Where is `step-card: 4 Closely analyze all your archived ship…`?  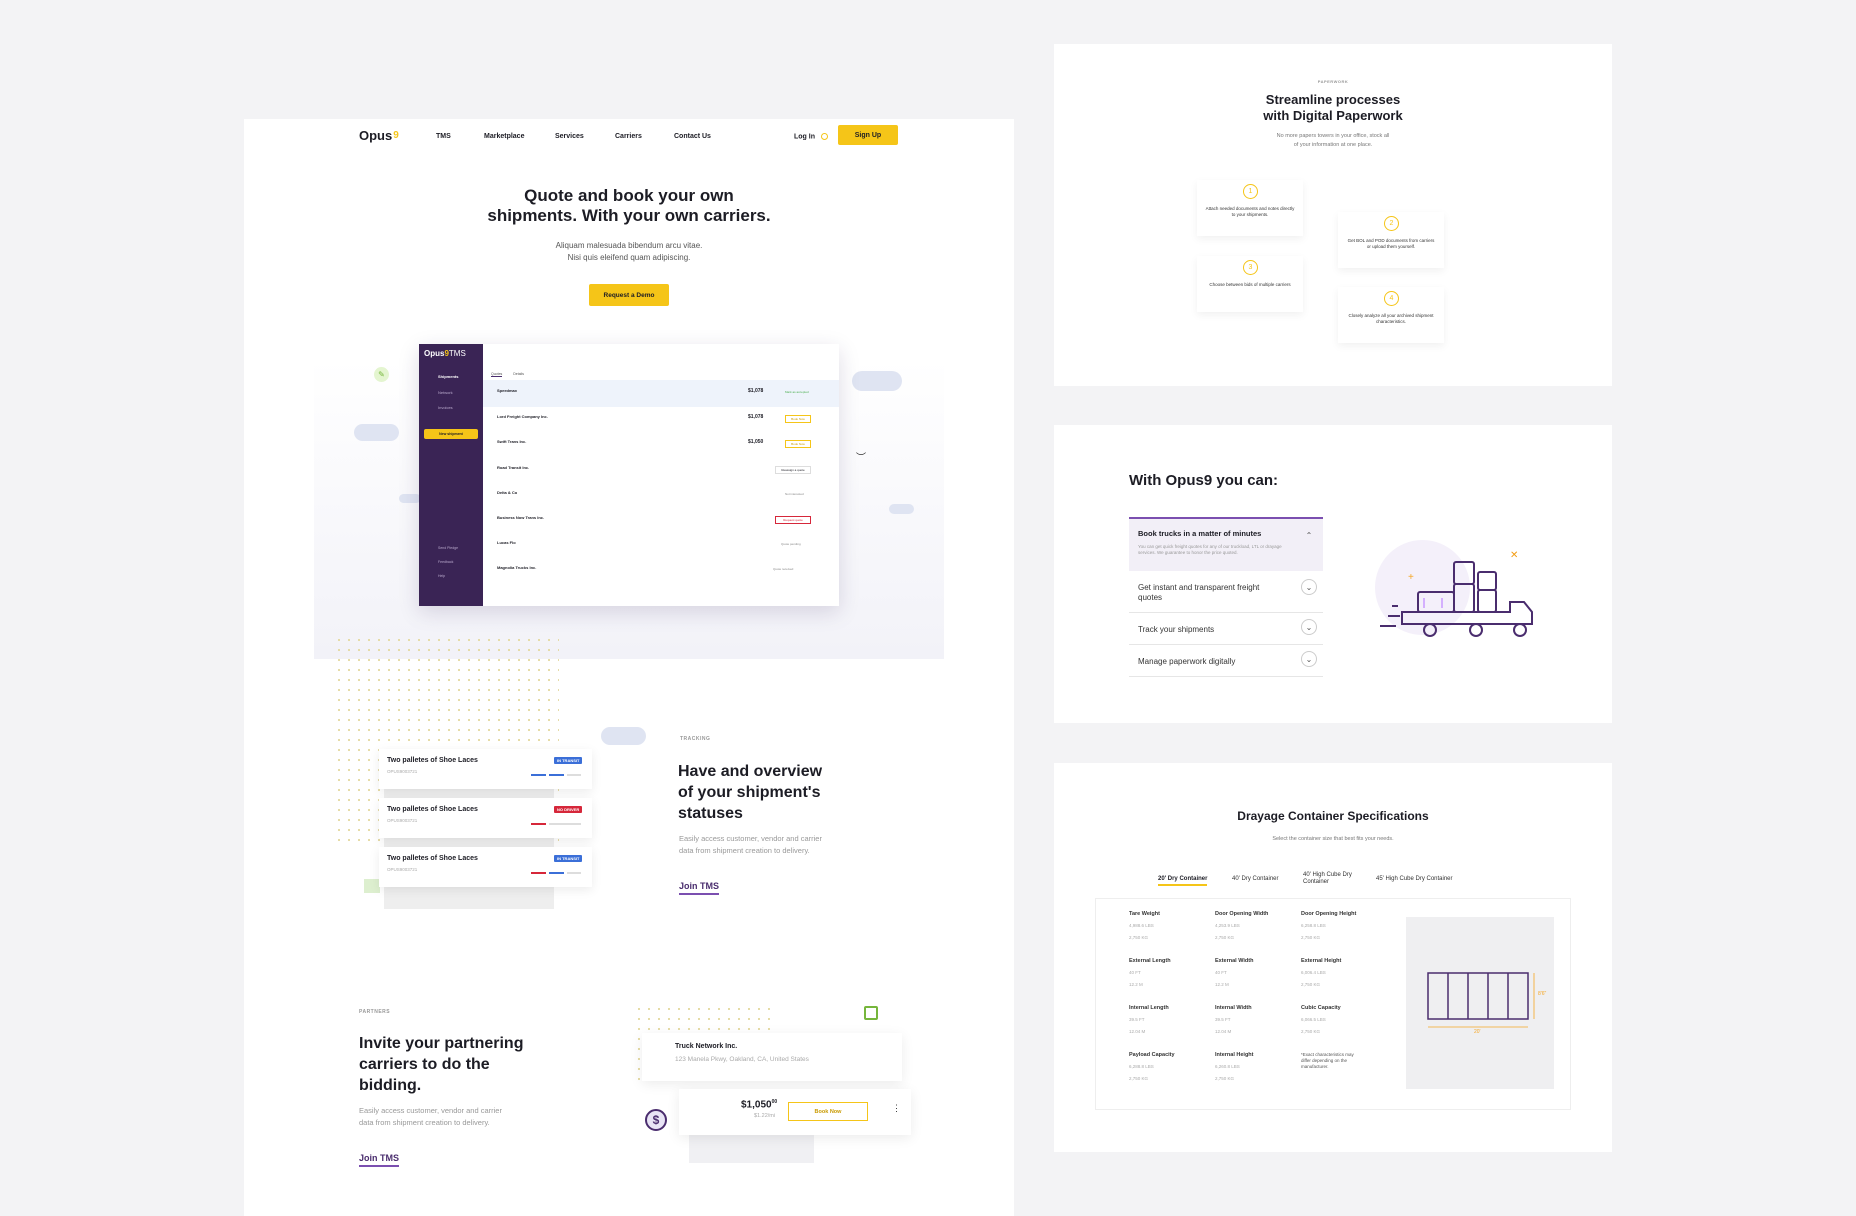
step-card: 4 Closely analyze all your archived ship… is located at coordinates (1391, 315).